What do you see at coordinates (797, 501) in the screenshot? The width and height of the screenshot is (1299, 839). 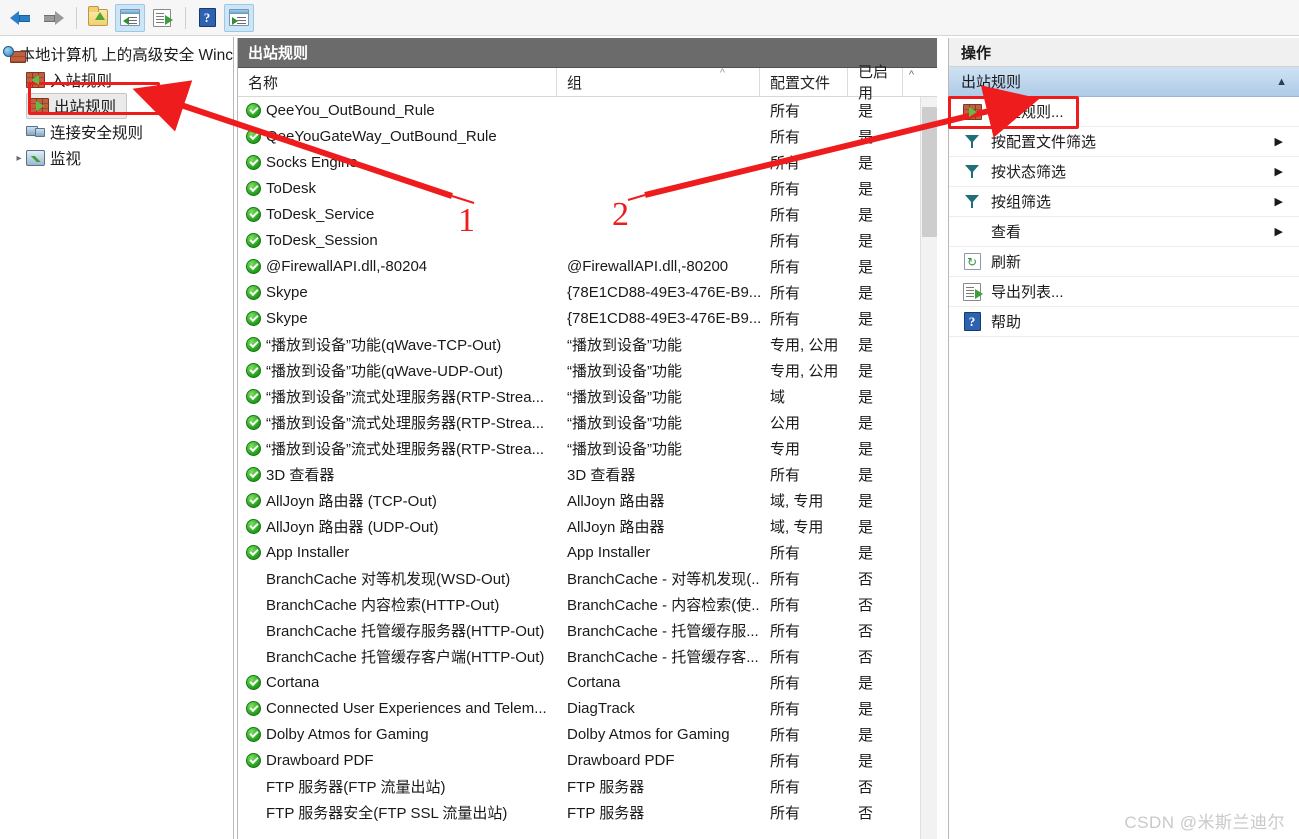 I see `cell-profile: 域, 专用` at bounding box center [797, 501].